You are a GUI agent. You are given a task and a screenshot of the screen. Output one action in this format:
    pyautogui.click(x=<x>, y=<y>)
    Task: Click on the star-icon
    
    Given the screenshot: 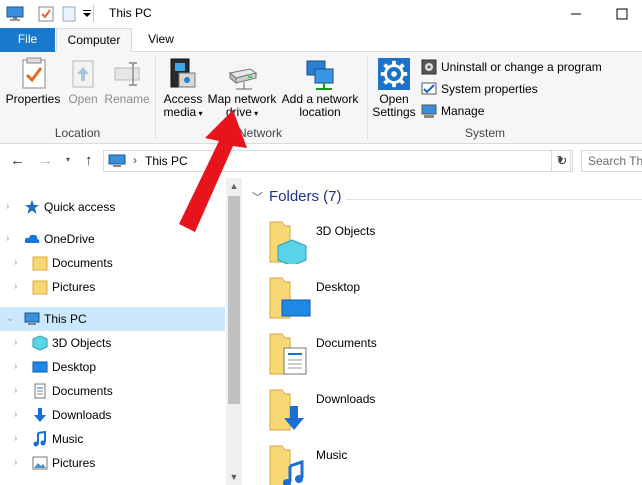 What is the action you would take?
    pyautogui.click(x=32, y=207)
    